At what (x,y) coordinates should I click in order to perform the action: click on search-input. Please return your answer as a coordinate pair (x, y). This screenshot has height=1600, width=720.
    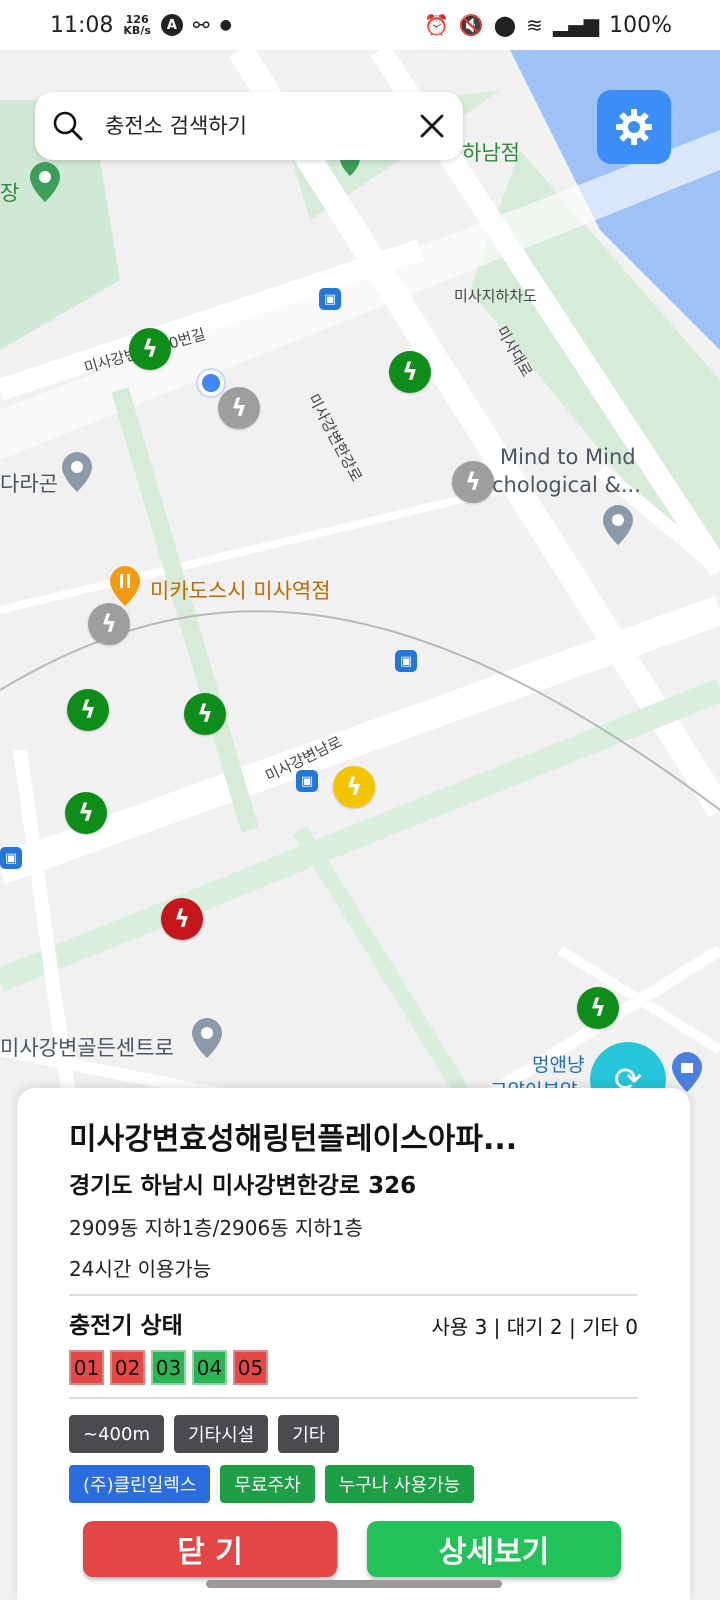
    Looking at the image, I should click on (257, 126).